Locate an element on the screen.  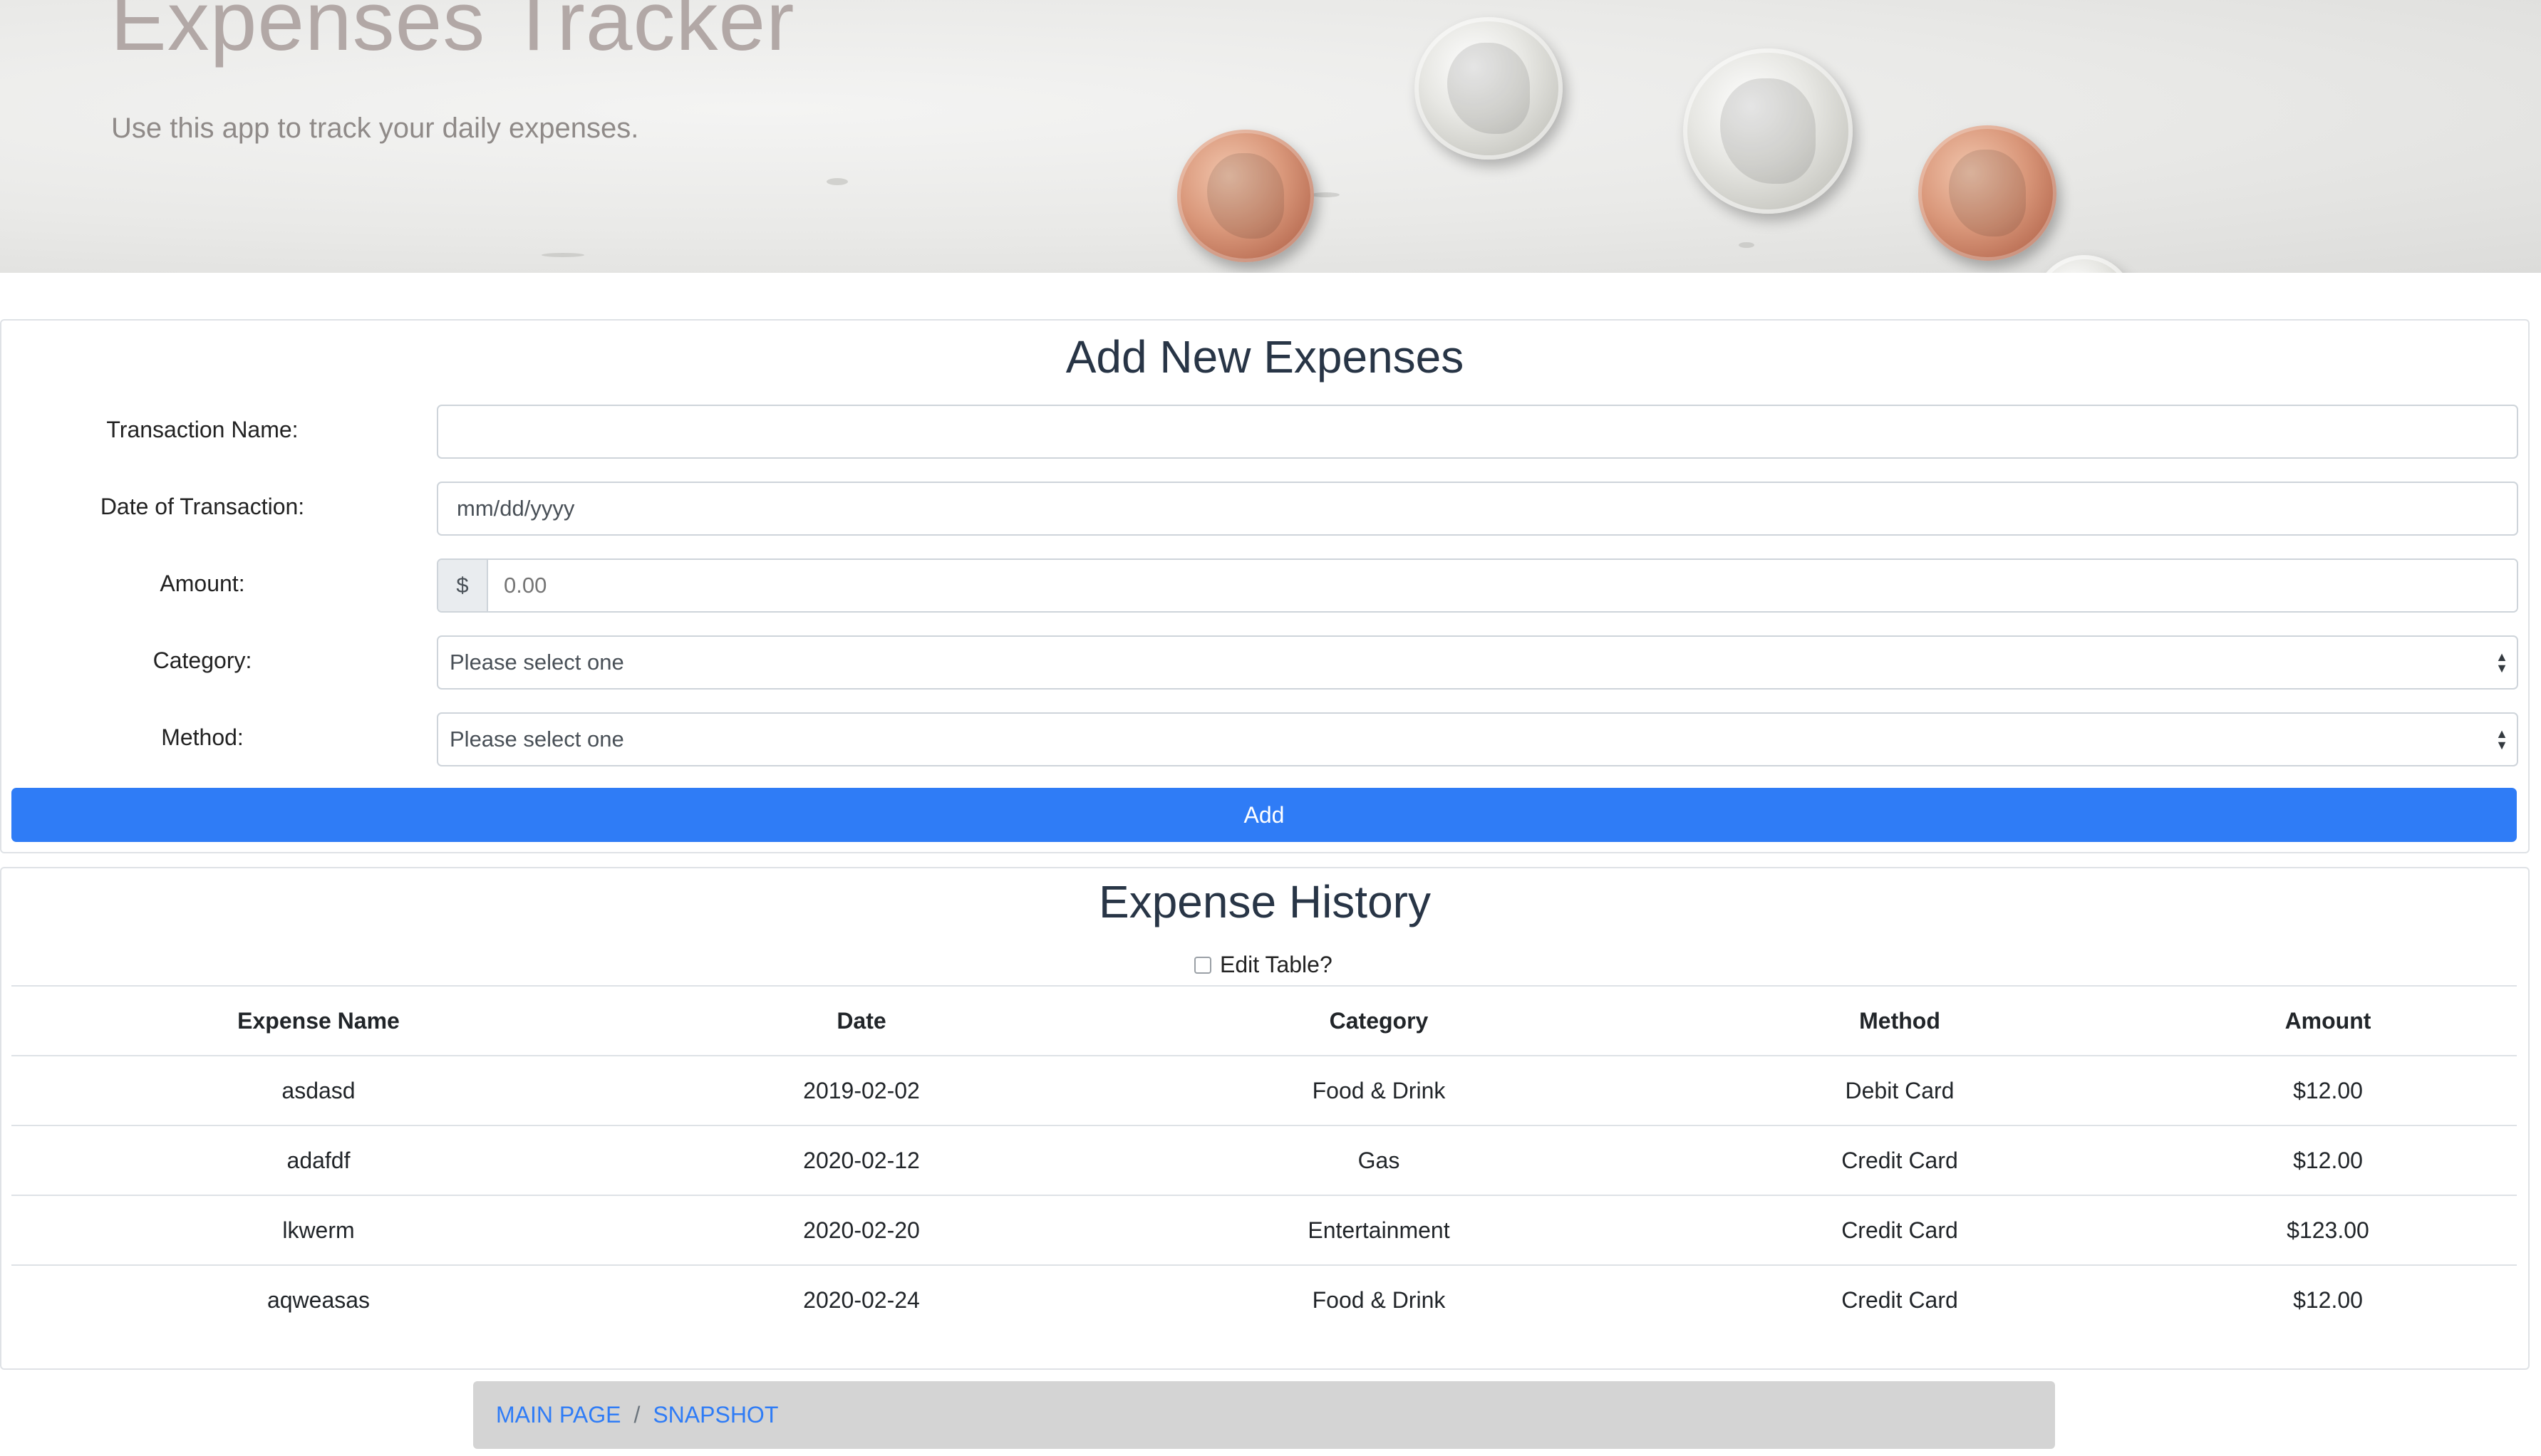
amount-input is located at coordinates (1502, 585).